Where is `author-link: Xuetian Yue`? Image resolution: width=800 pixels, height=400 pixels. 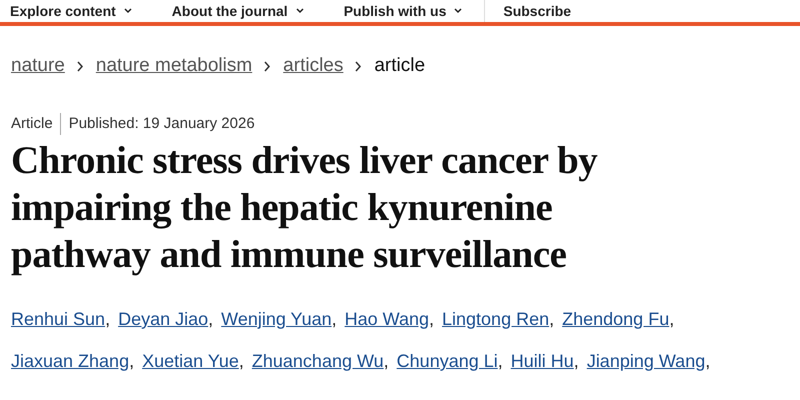 author-link: Xuetian Yue is located at coordinates (190, 361).